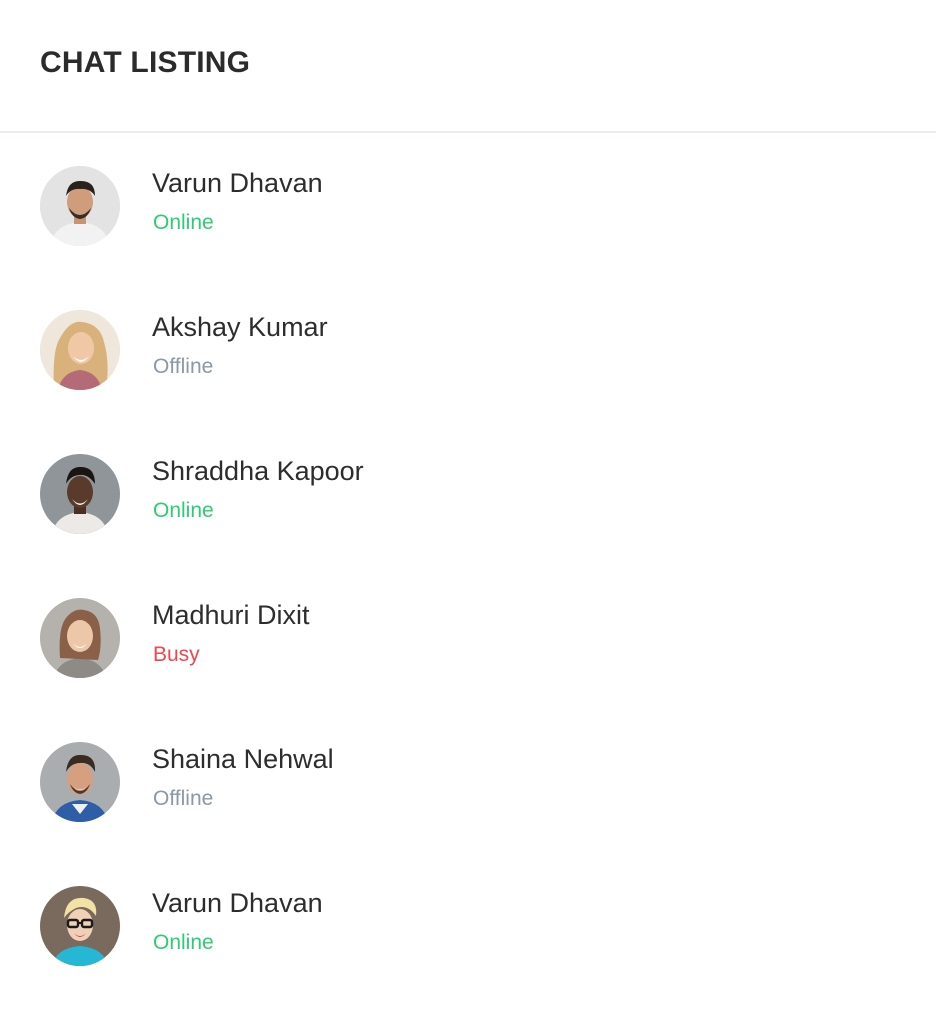 The image size is (936, 1030). Describe the element at coordinates (231, 615) in the screenshot. I see `contact-name: Madhuri Dixit` at that location.